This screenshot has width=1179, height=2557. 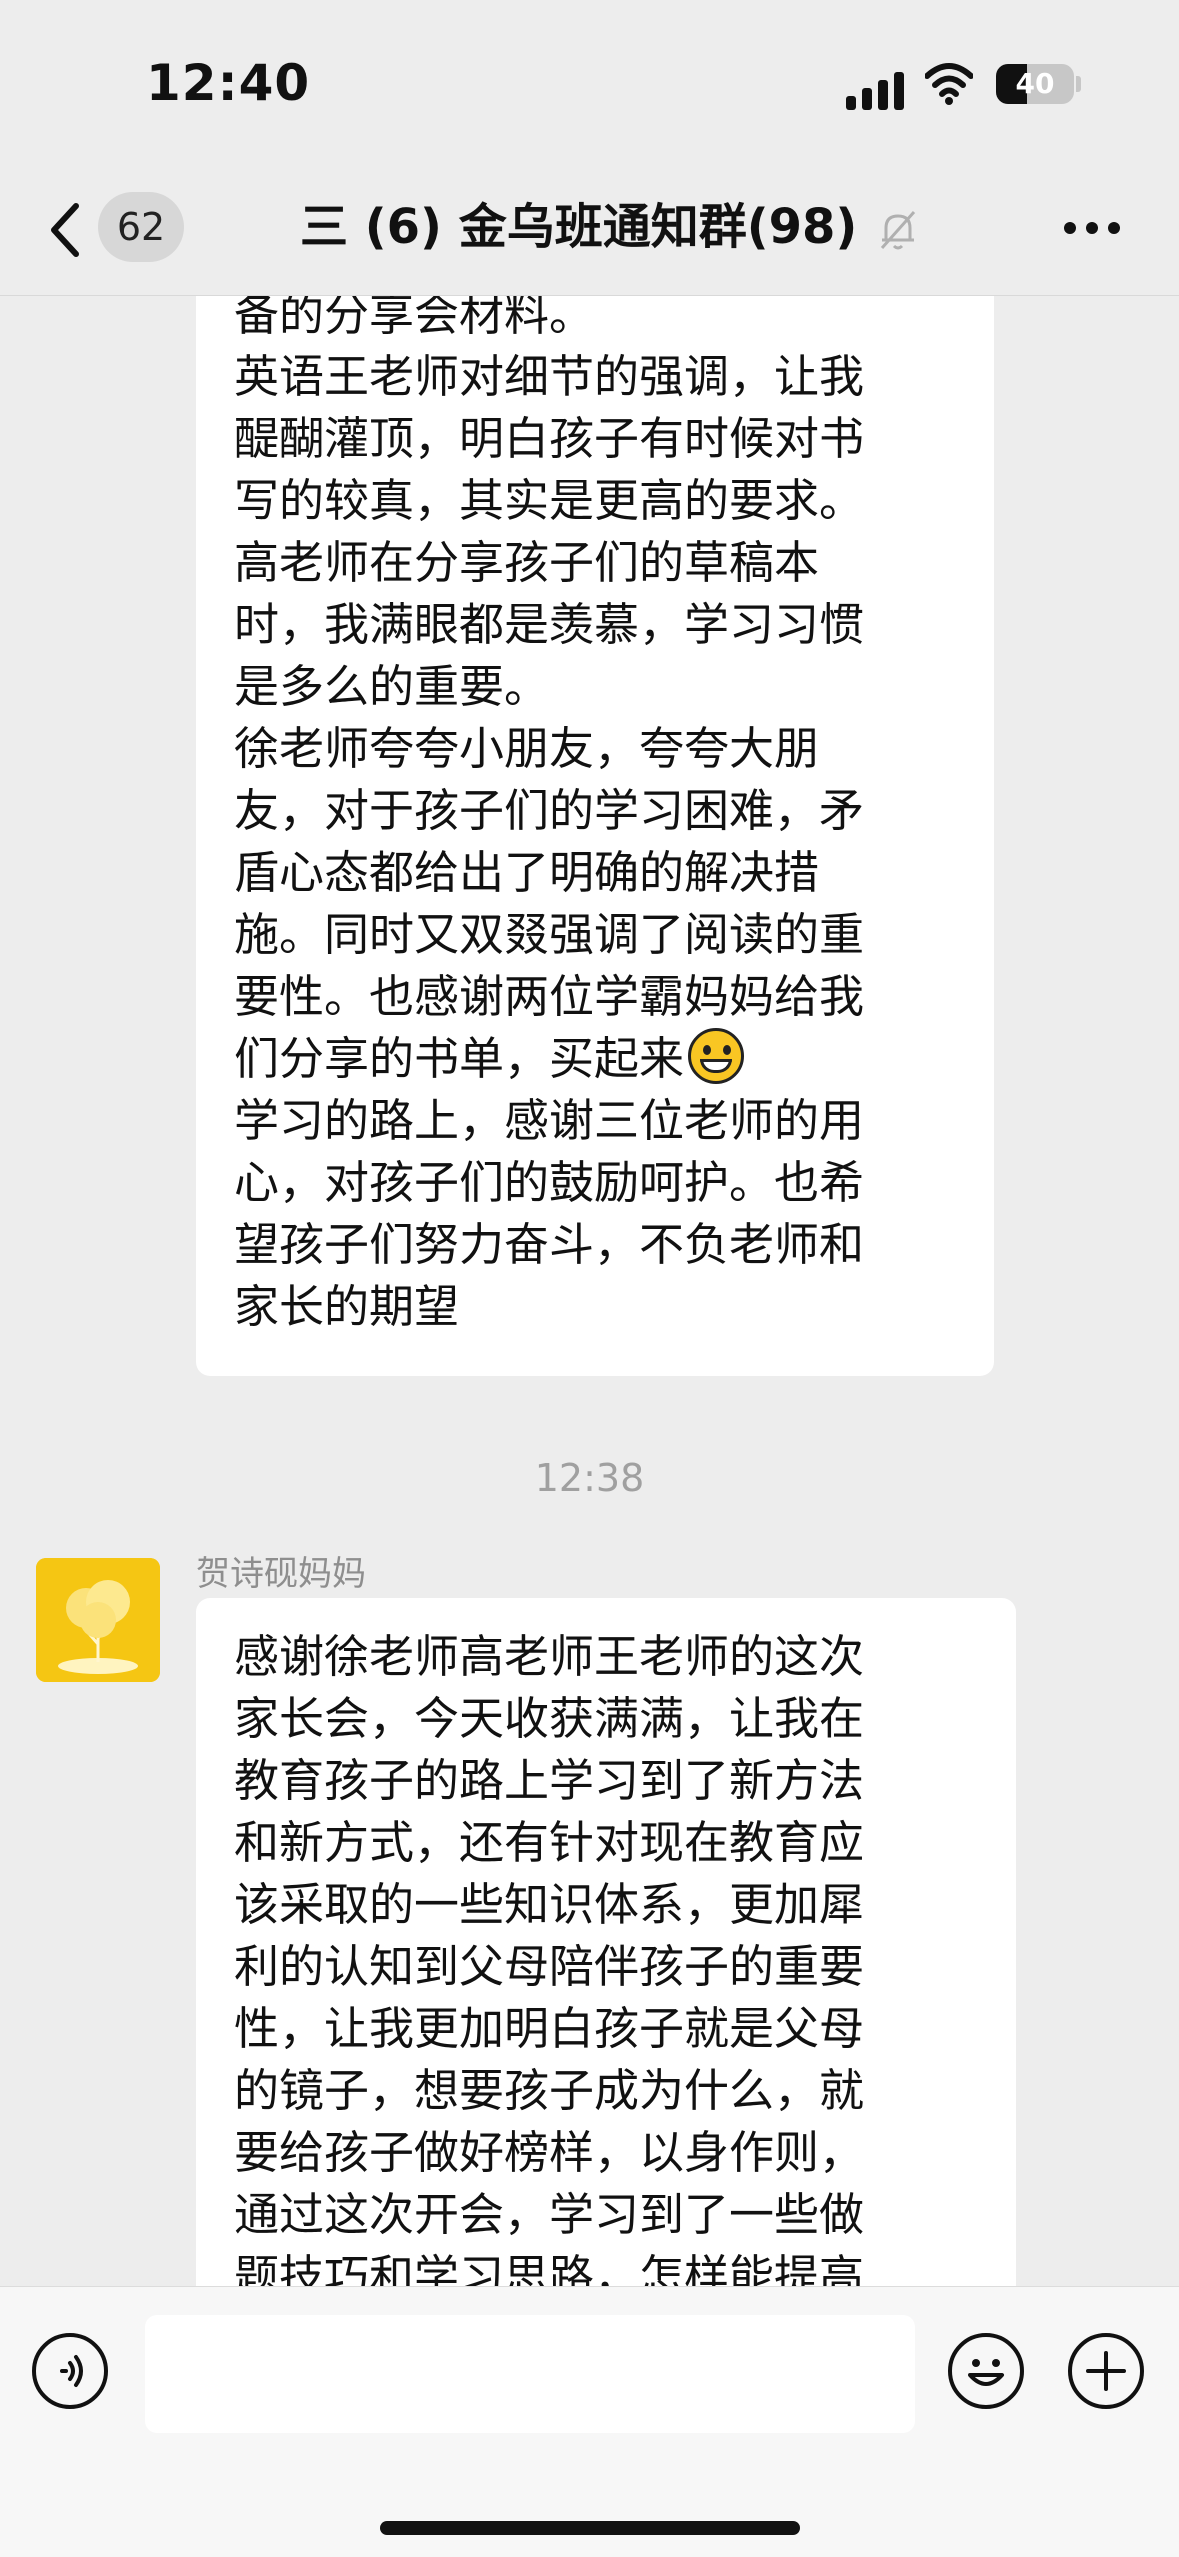 I want to click on message-line: 友，对于孩子们的学习困难，矛, so click(x=549, y=810).